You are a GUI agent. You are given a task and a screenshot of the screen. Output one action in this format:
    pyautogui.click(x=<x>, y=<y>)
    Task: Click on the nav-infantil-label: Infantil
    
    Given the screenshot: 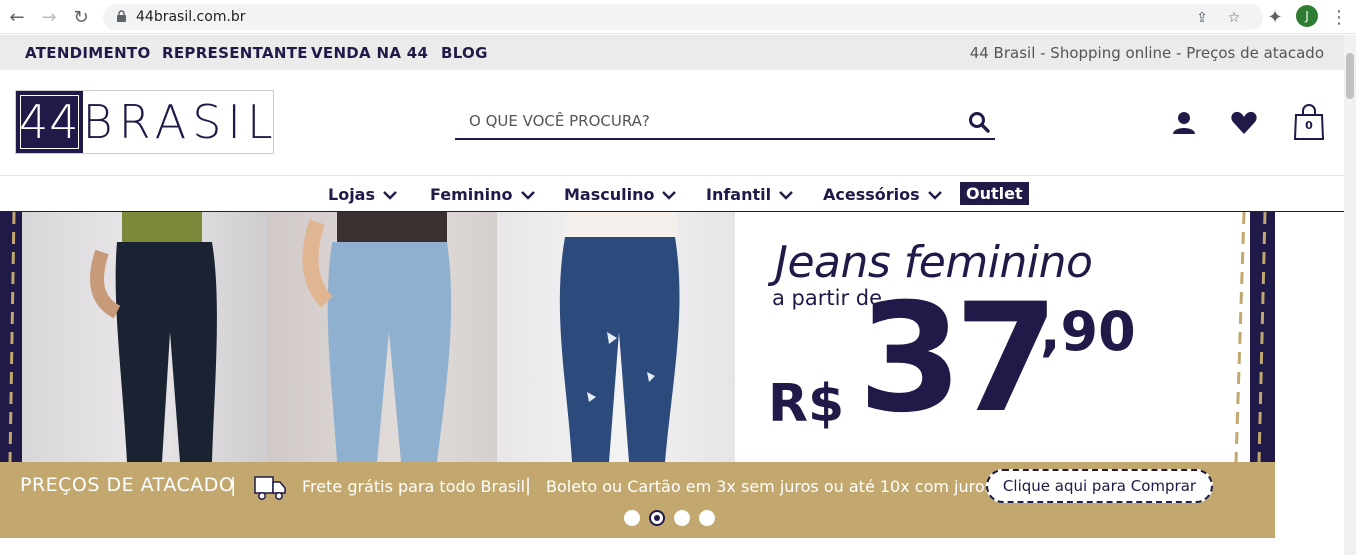 What is the action you would take?
    pyautogui.click(x=739, y=194)
    